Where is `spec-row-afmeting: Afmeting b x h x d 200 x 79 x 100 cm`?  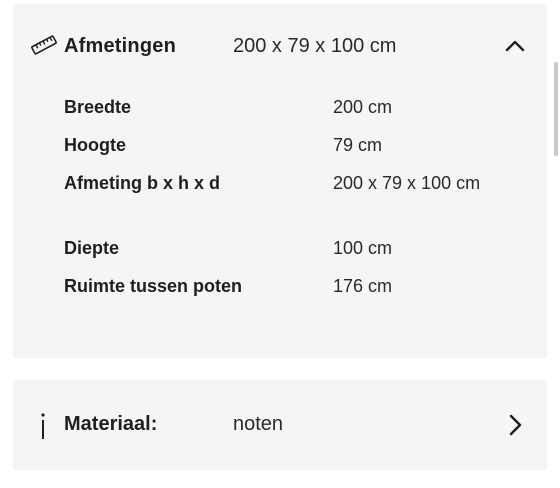
spec-row-afmeting: Afmeting b x h x d 200 x 79 x 100 cm is located at coordinates (279, 202).